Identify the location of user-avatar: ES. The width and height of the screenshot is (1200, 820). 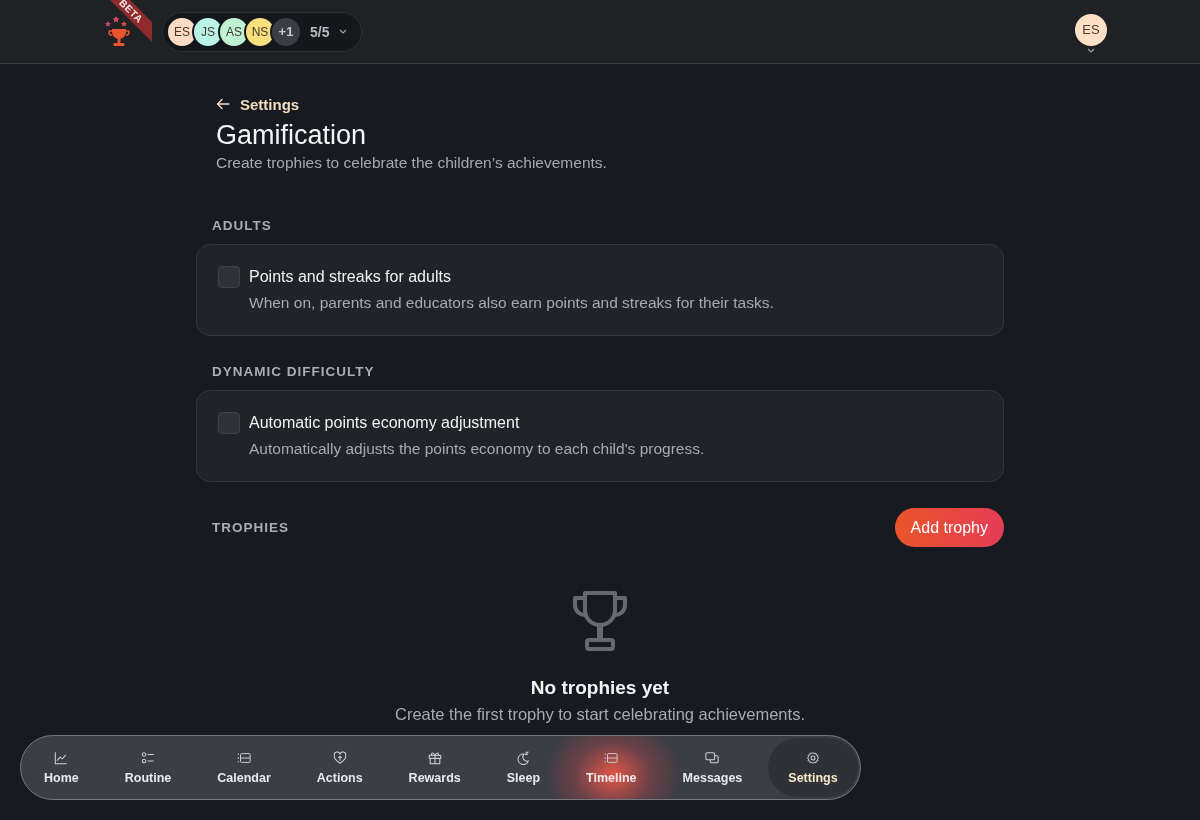
(1091, 29).